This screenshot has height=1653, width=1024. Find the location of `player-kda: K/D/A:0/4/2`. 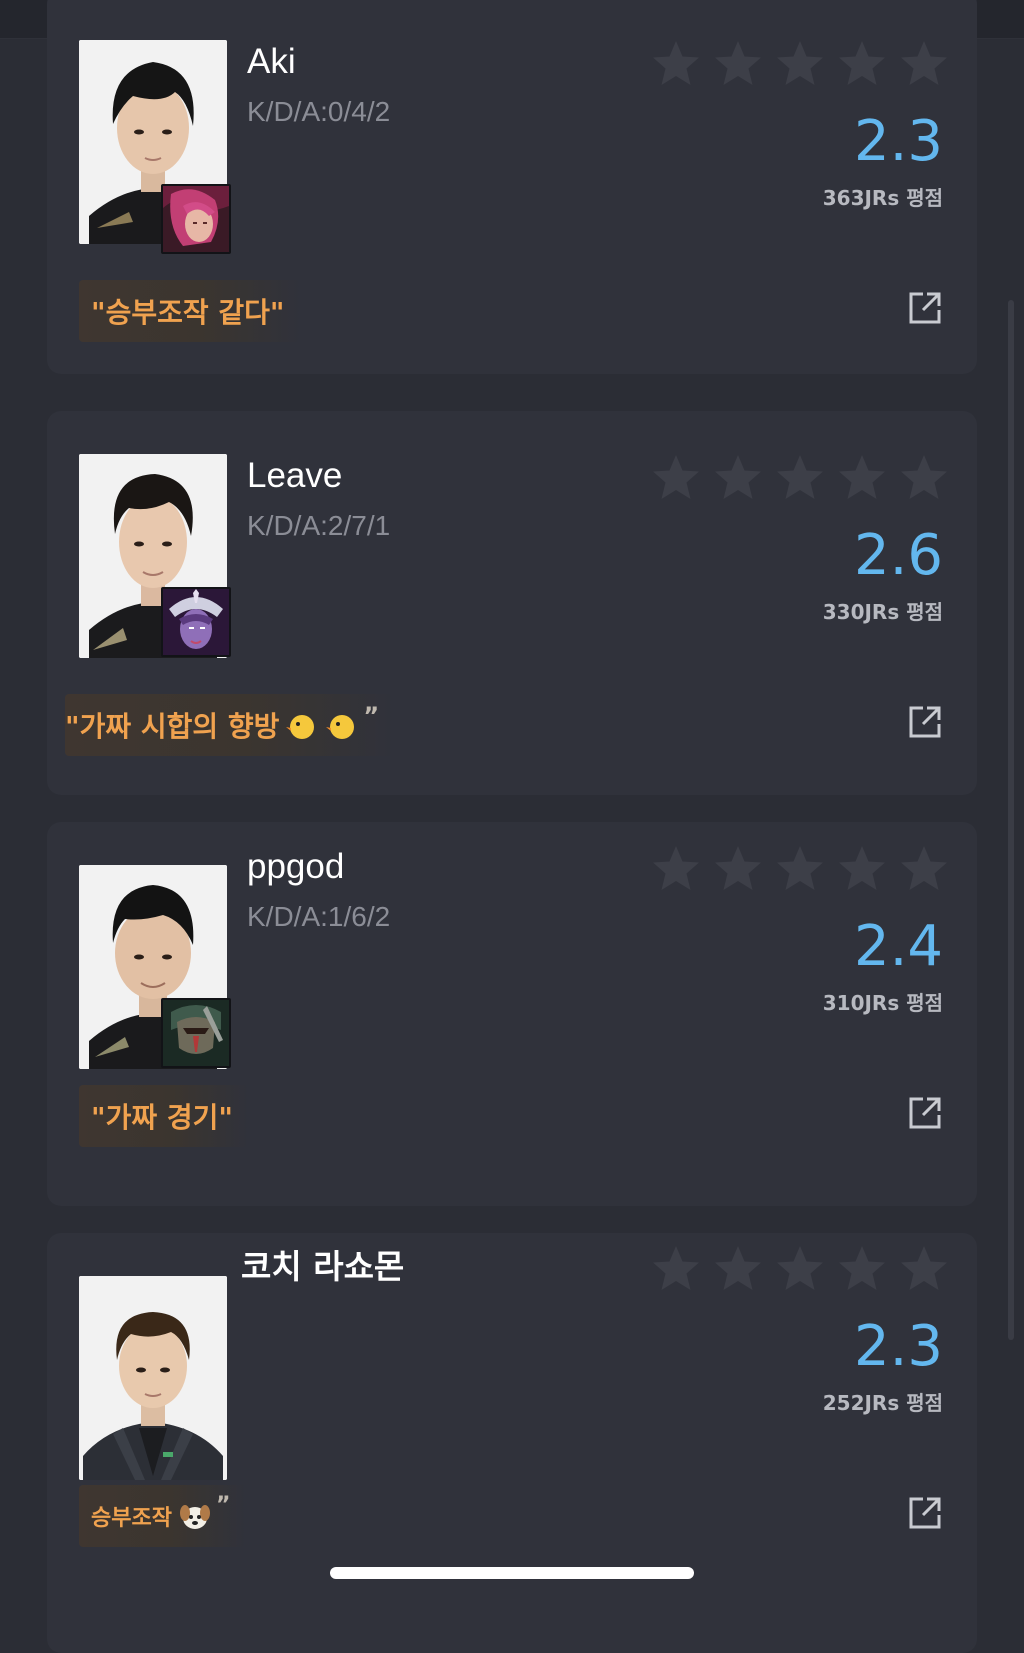

player-kda: K/D/A:0/4/2 is located at coordinates (319, 111).